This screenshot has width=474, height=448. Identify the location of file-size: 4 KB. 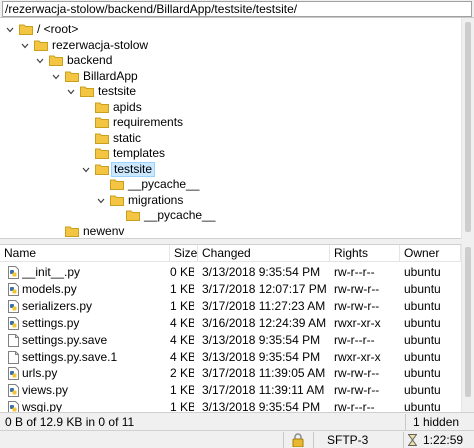
(182, 356).